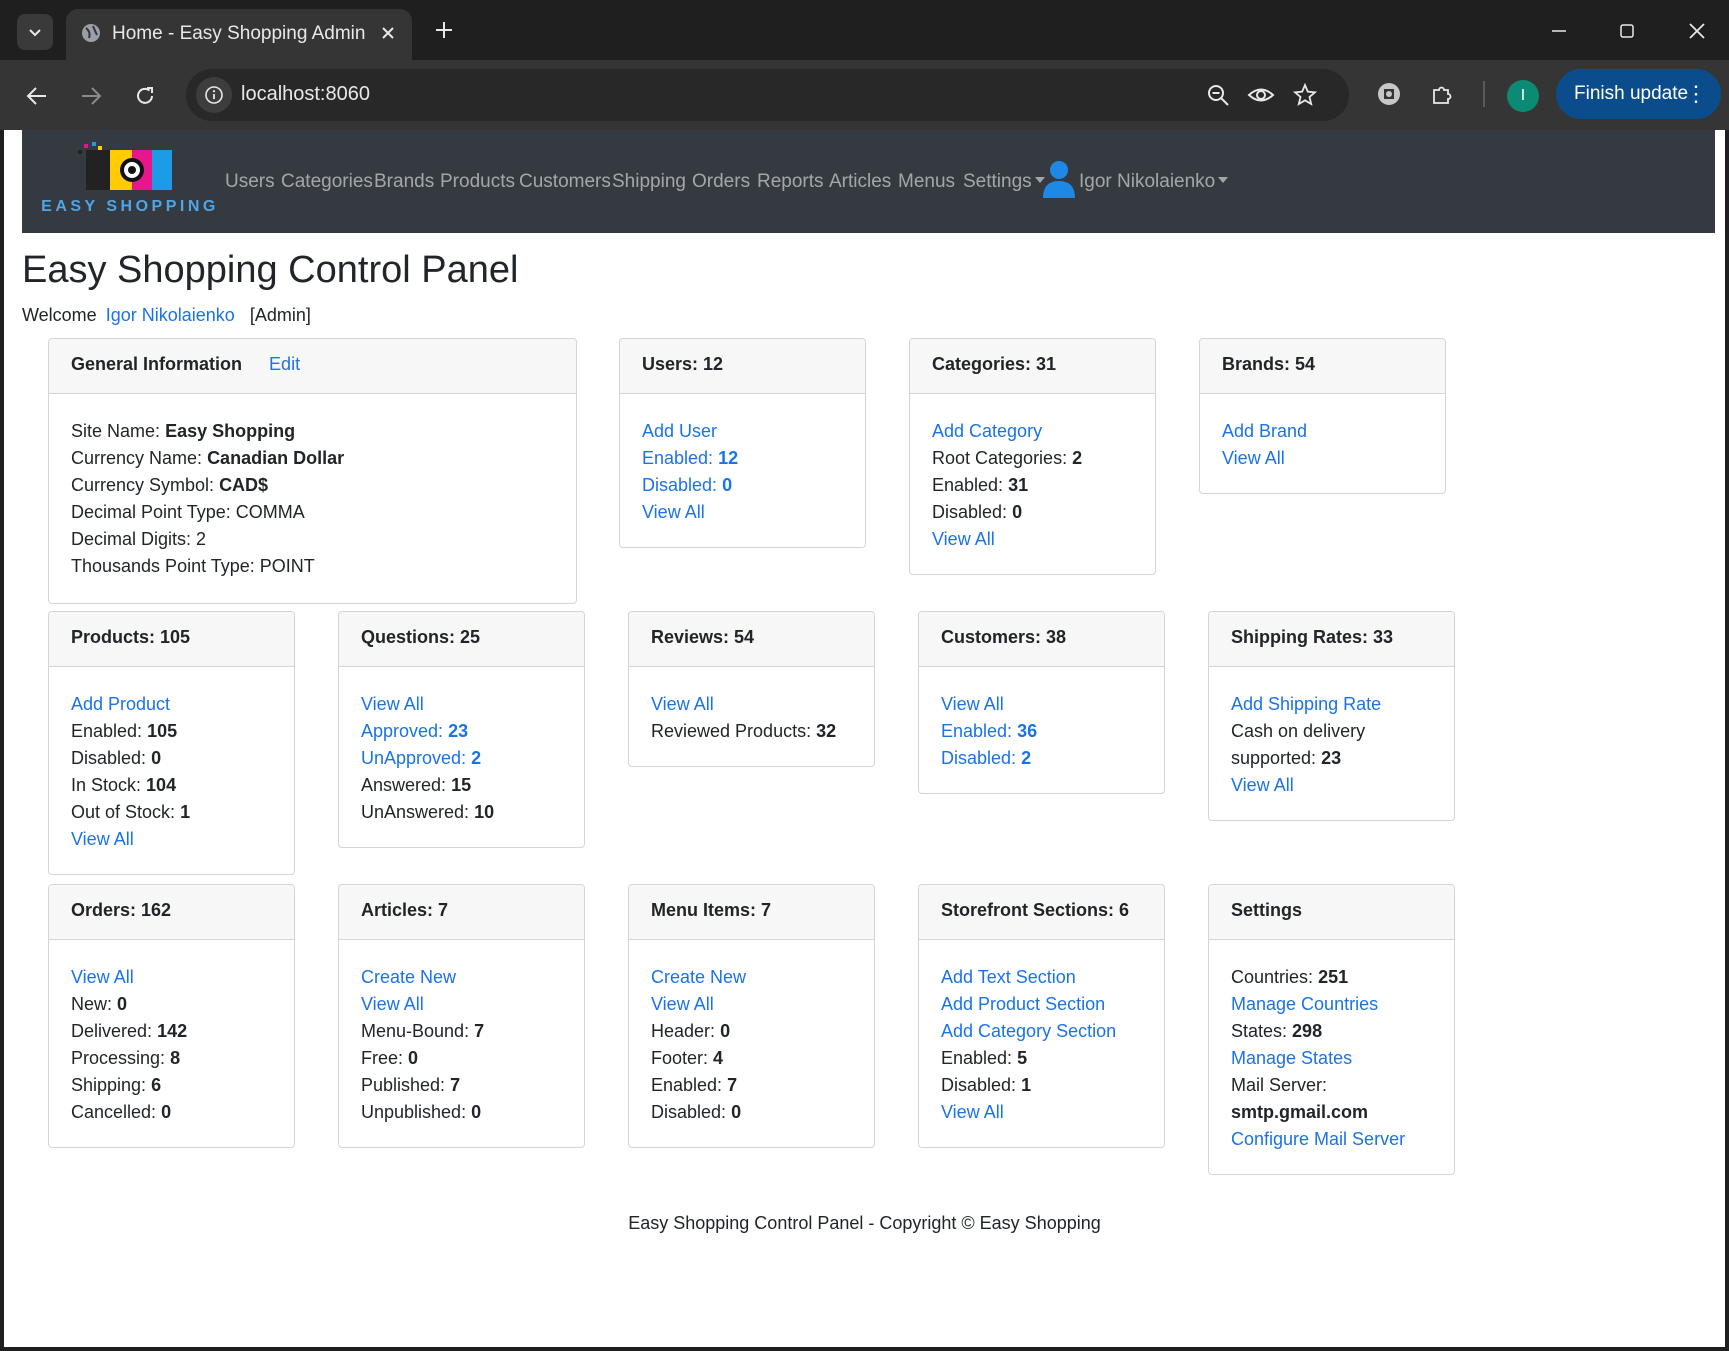  Describe the element at coordinates (312, 366) in the screenshot. I see `card-header: General Information Edit` at that location.